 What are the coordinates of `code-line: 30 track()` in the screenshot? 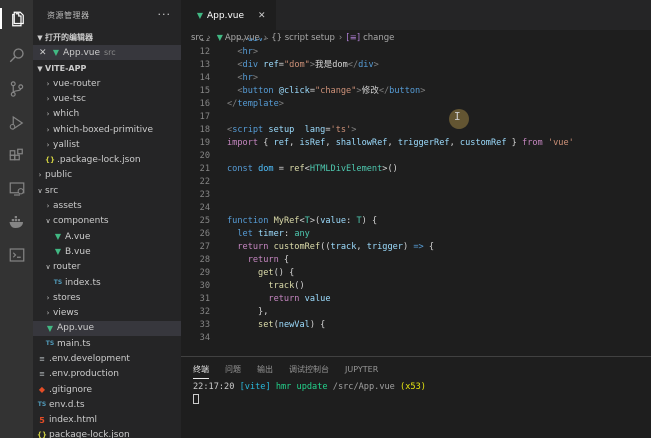 It's located at (416, 286).